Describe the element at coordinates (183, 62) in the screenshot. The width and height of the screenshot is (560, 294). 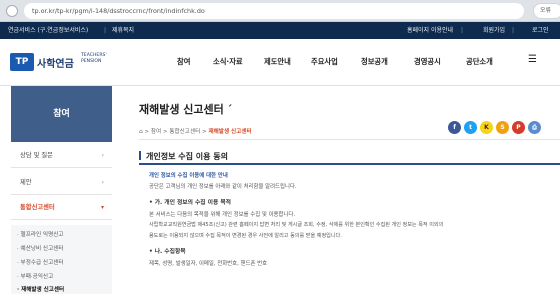
I see `gnb-participation: 참여` at that location.